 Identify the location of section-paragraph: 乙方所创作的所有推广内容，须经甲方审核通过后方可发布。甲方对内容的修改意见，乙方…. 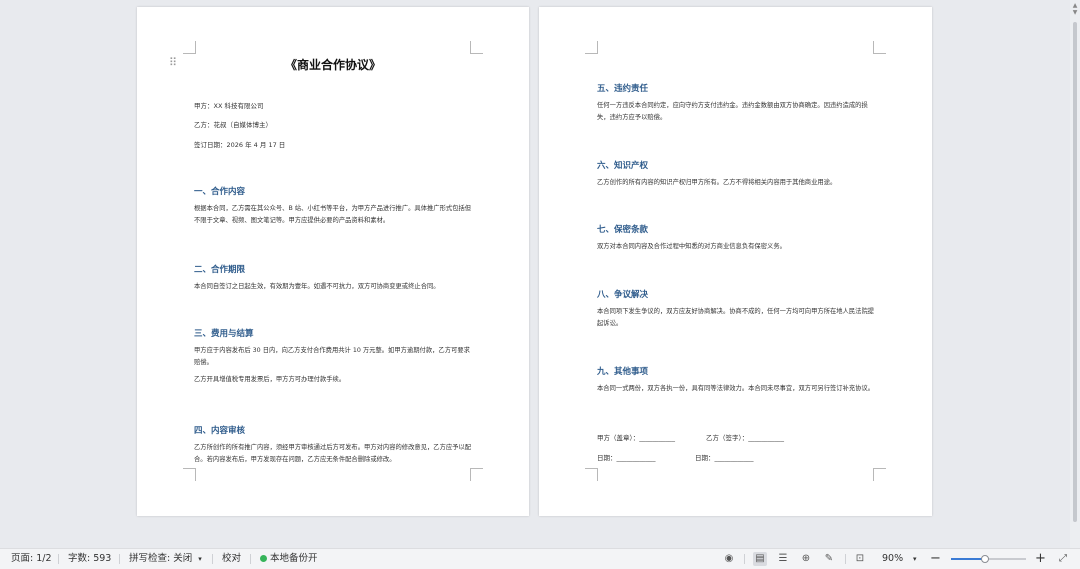
(333, 453).